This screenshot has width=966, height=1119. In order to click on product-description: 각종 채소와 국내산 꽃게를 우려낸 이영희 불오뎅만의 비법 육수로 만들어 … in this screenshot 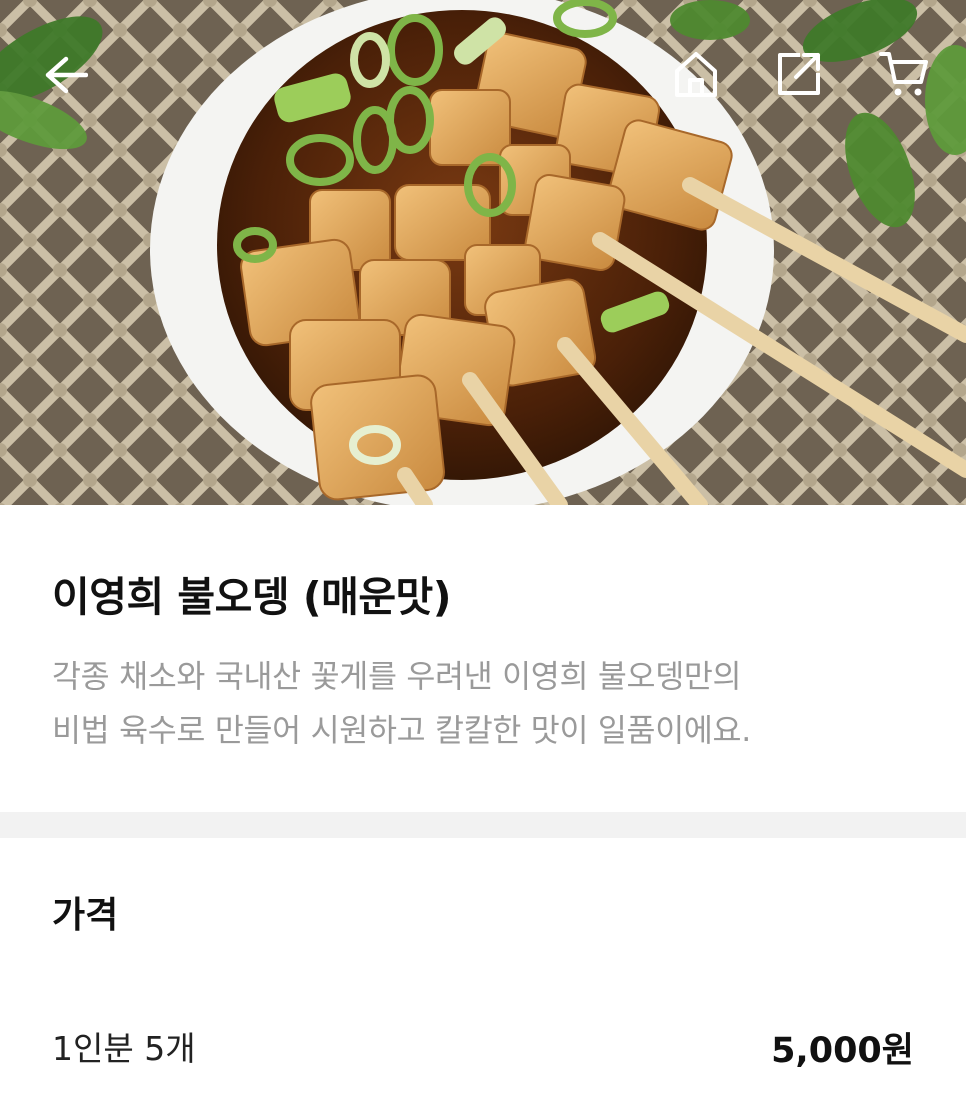, I will do `click(492, 704)`.